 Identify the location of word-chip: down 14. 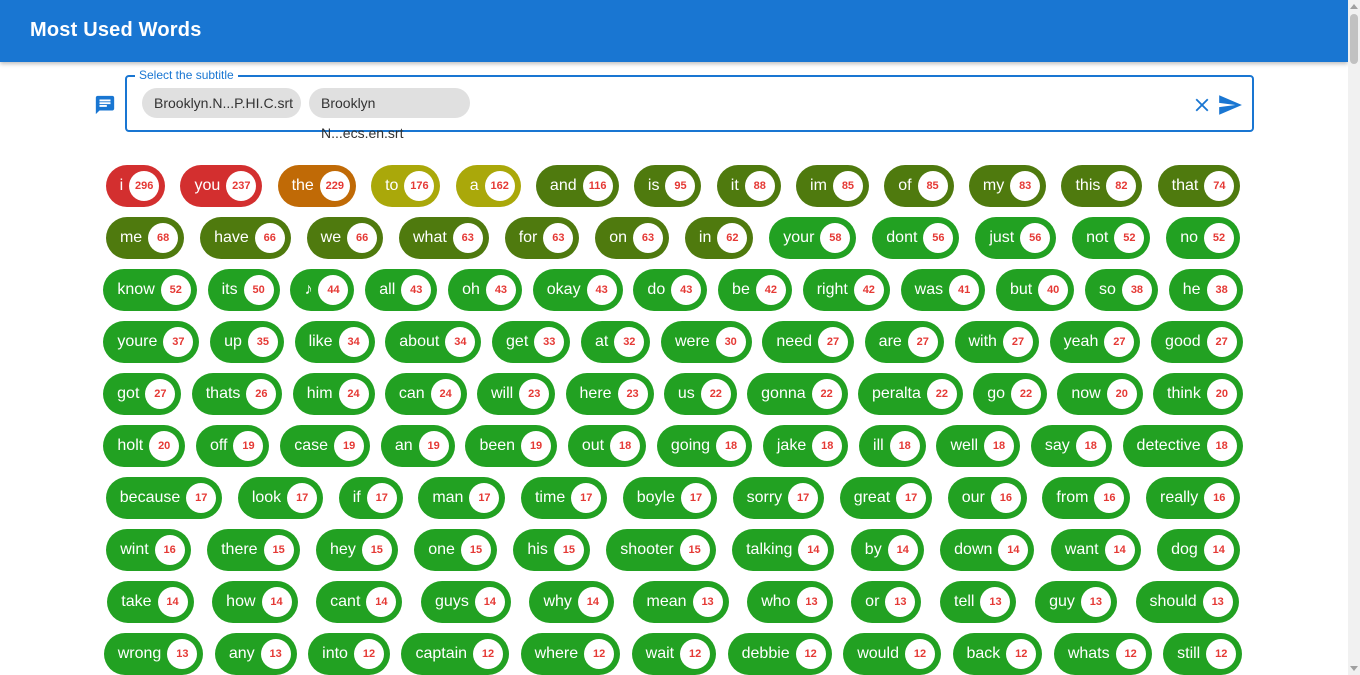
(987, 550).